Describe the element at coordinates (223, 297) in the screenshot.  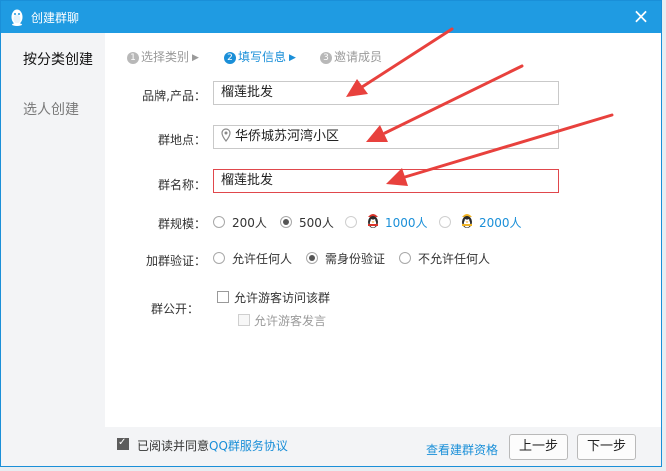
I see `allow-visitor-checkbox` at that location.